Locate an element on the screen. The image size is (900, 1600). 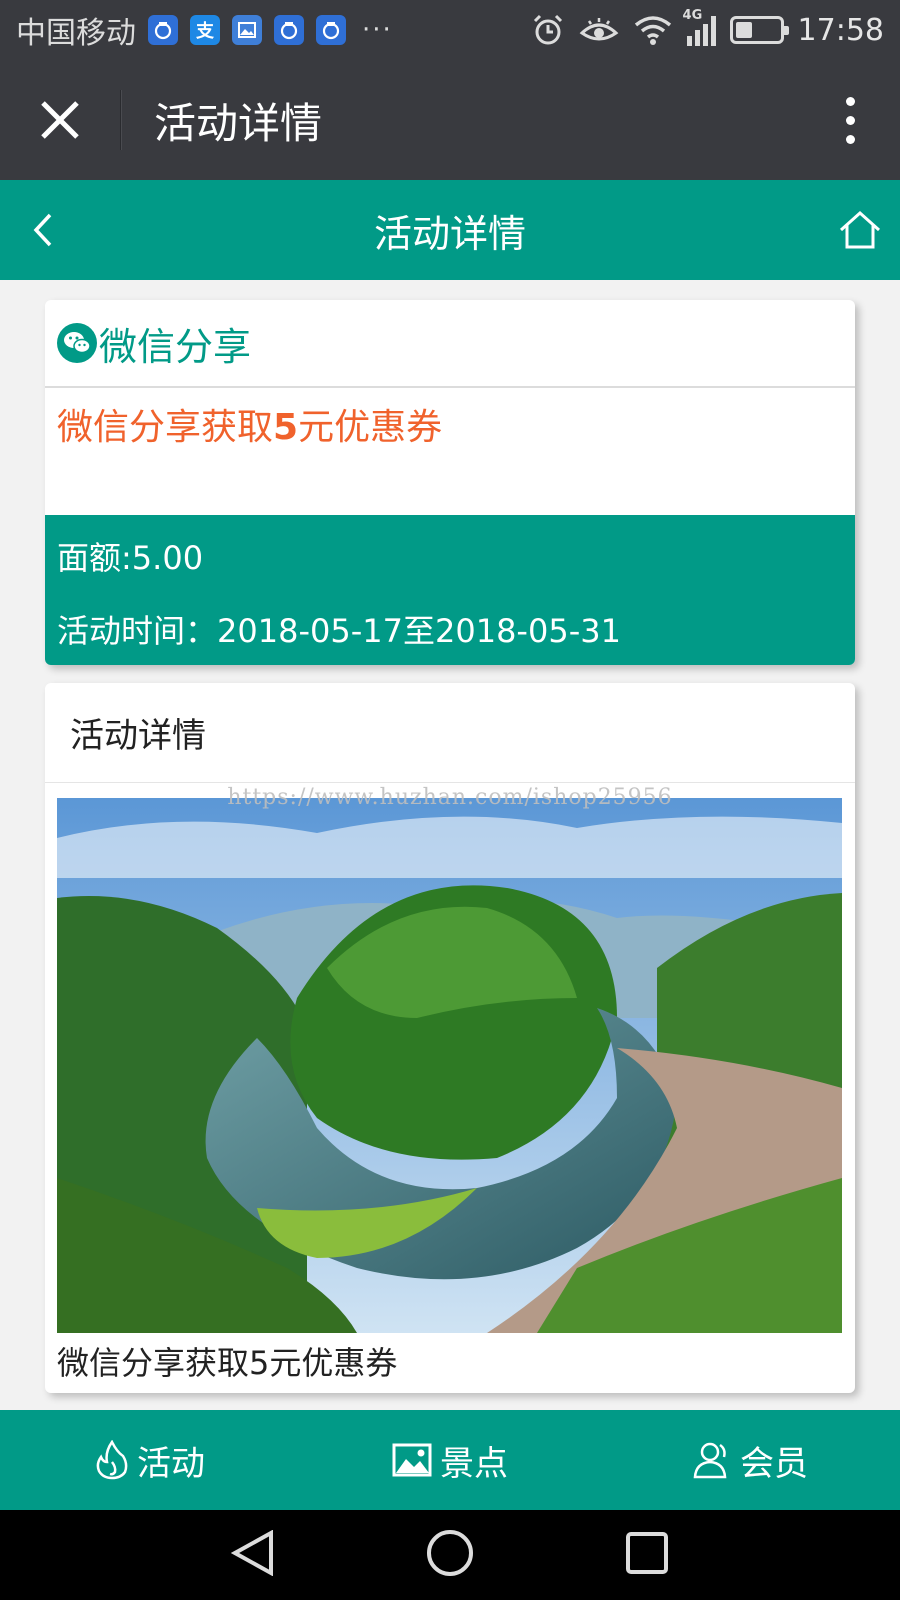
nav-recents-button is located at coordinates (647, 1555).